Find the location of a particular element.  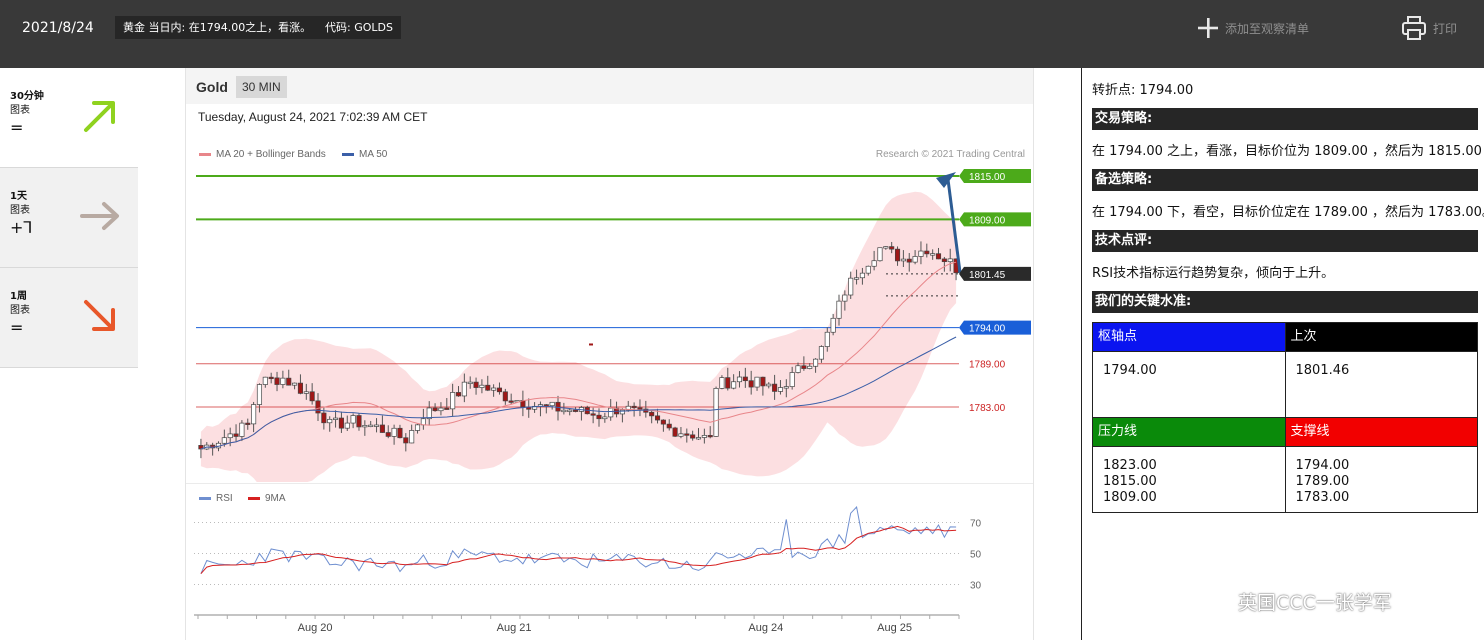

add-to-watchlist-button: 添加至观察清单 is located at coordinates (1253, 28).